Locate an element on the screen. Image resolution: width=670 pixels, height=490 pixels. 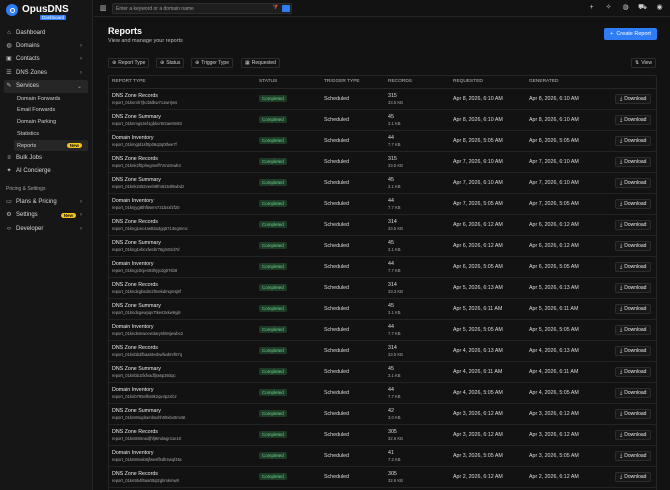
sidebar-item-settings: ⚙ Settings New › is located at coordinates (46, 215).